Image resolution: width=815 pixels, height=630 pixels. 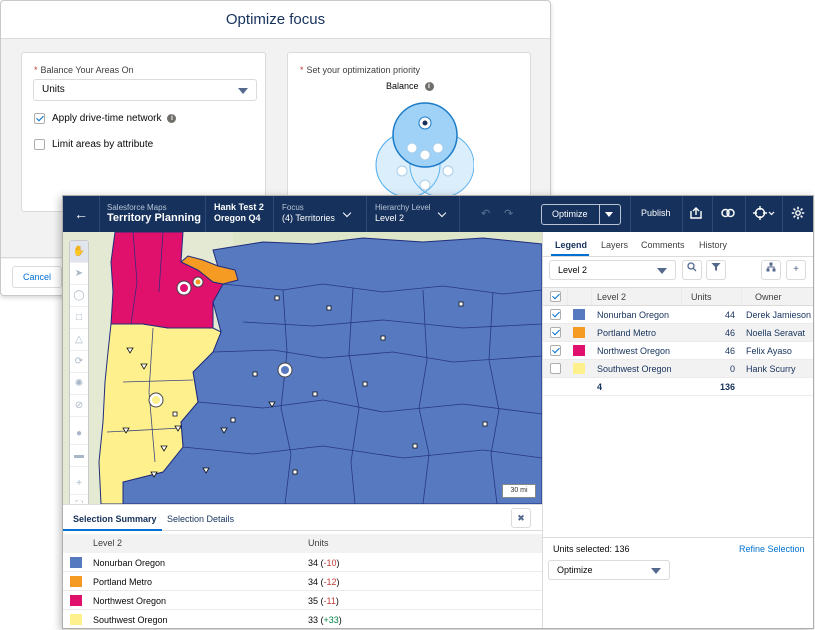 I want to click on priority-venn-diagram, so click(x=414, y=152).